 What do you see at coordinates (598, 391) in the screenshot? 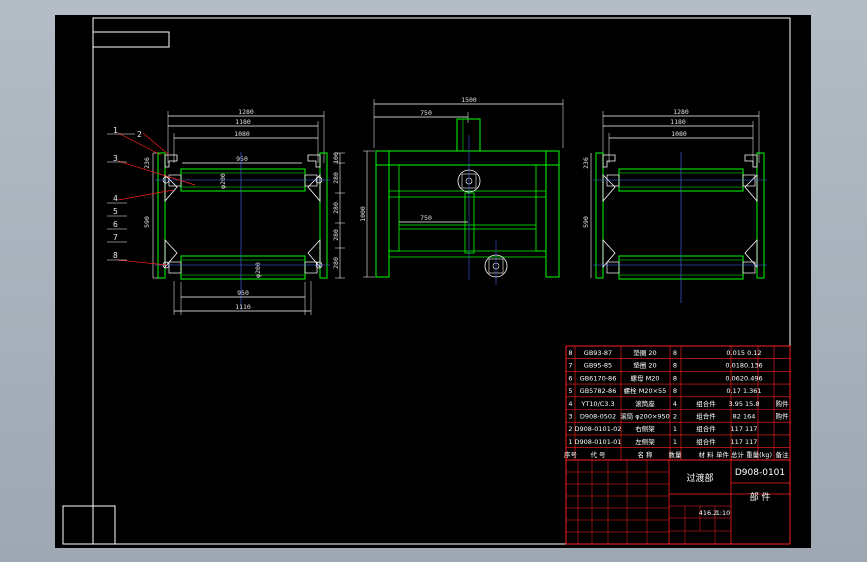
I see `bom-cell-code: GB5782-86` at bounding box center [598, 391].